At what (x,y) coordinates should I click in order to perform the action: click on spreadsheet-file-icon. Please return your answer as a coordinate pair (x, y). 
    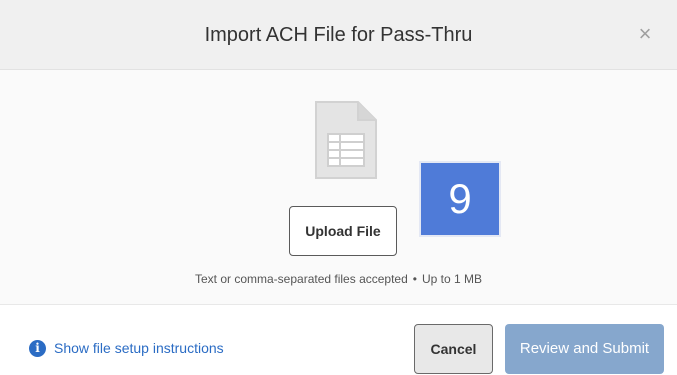
    Looking at the image, I should click on (346, 140).